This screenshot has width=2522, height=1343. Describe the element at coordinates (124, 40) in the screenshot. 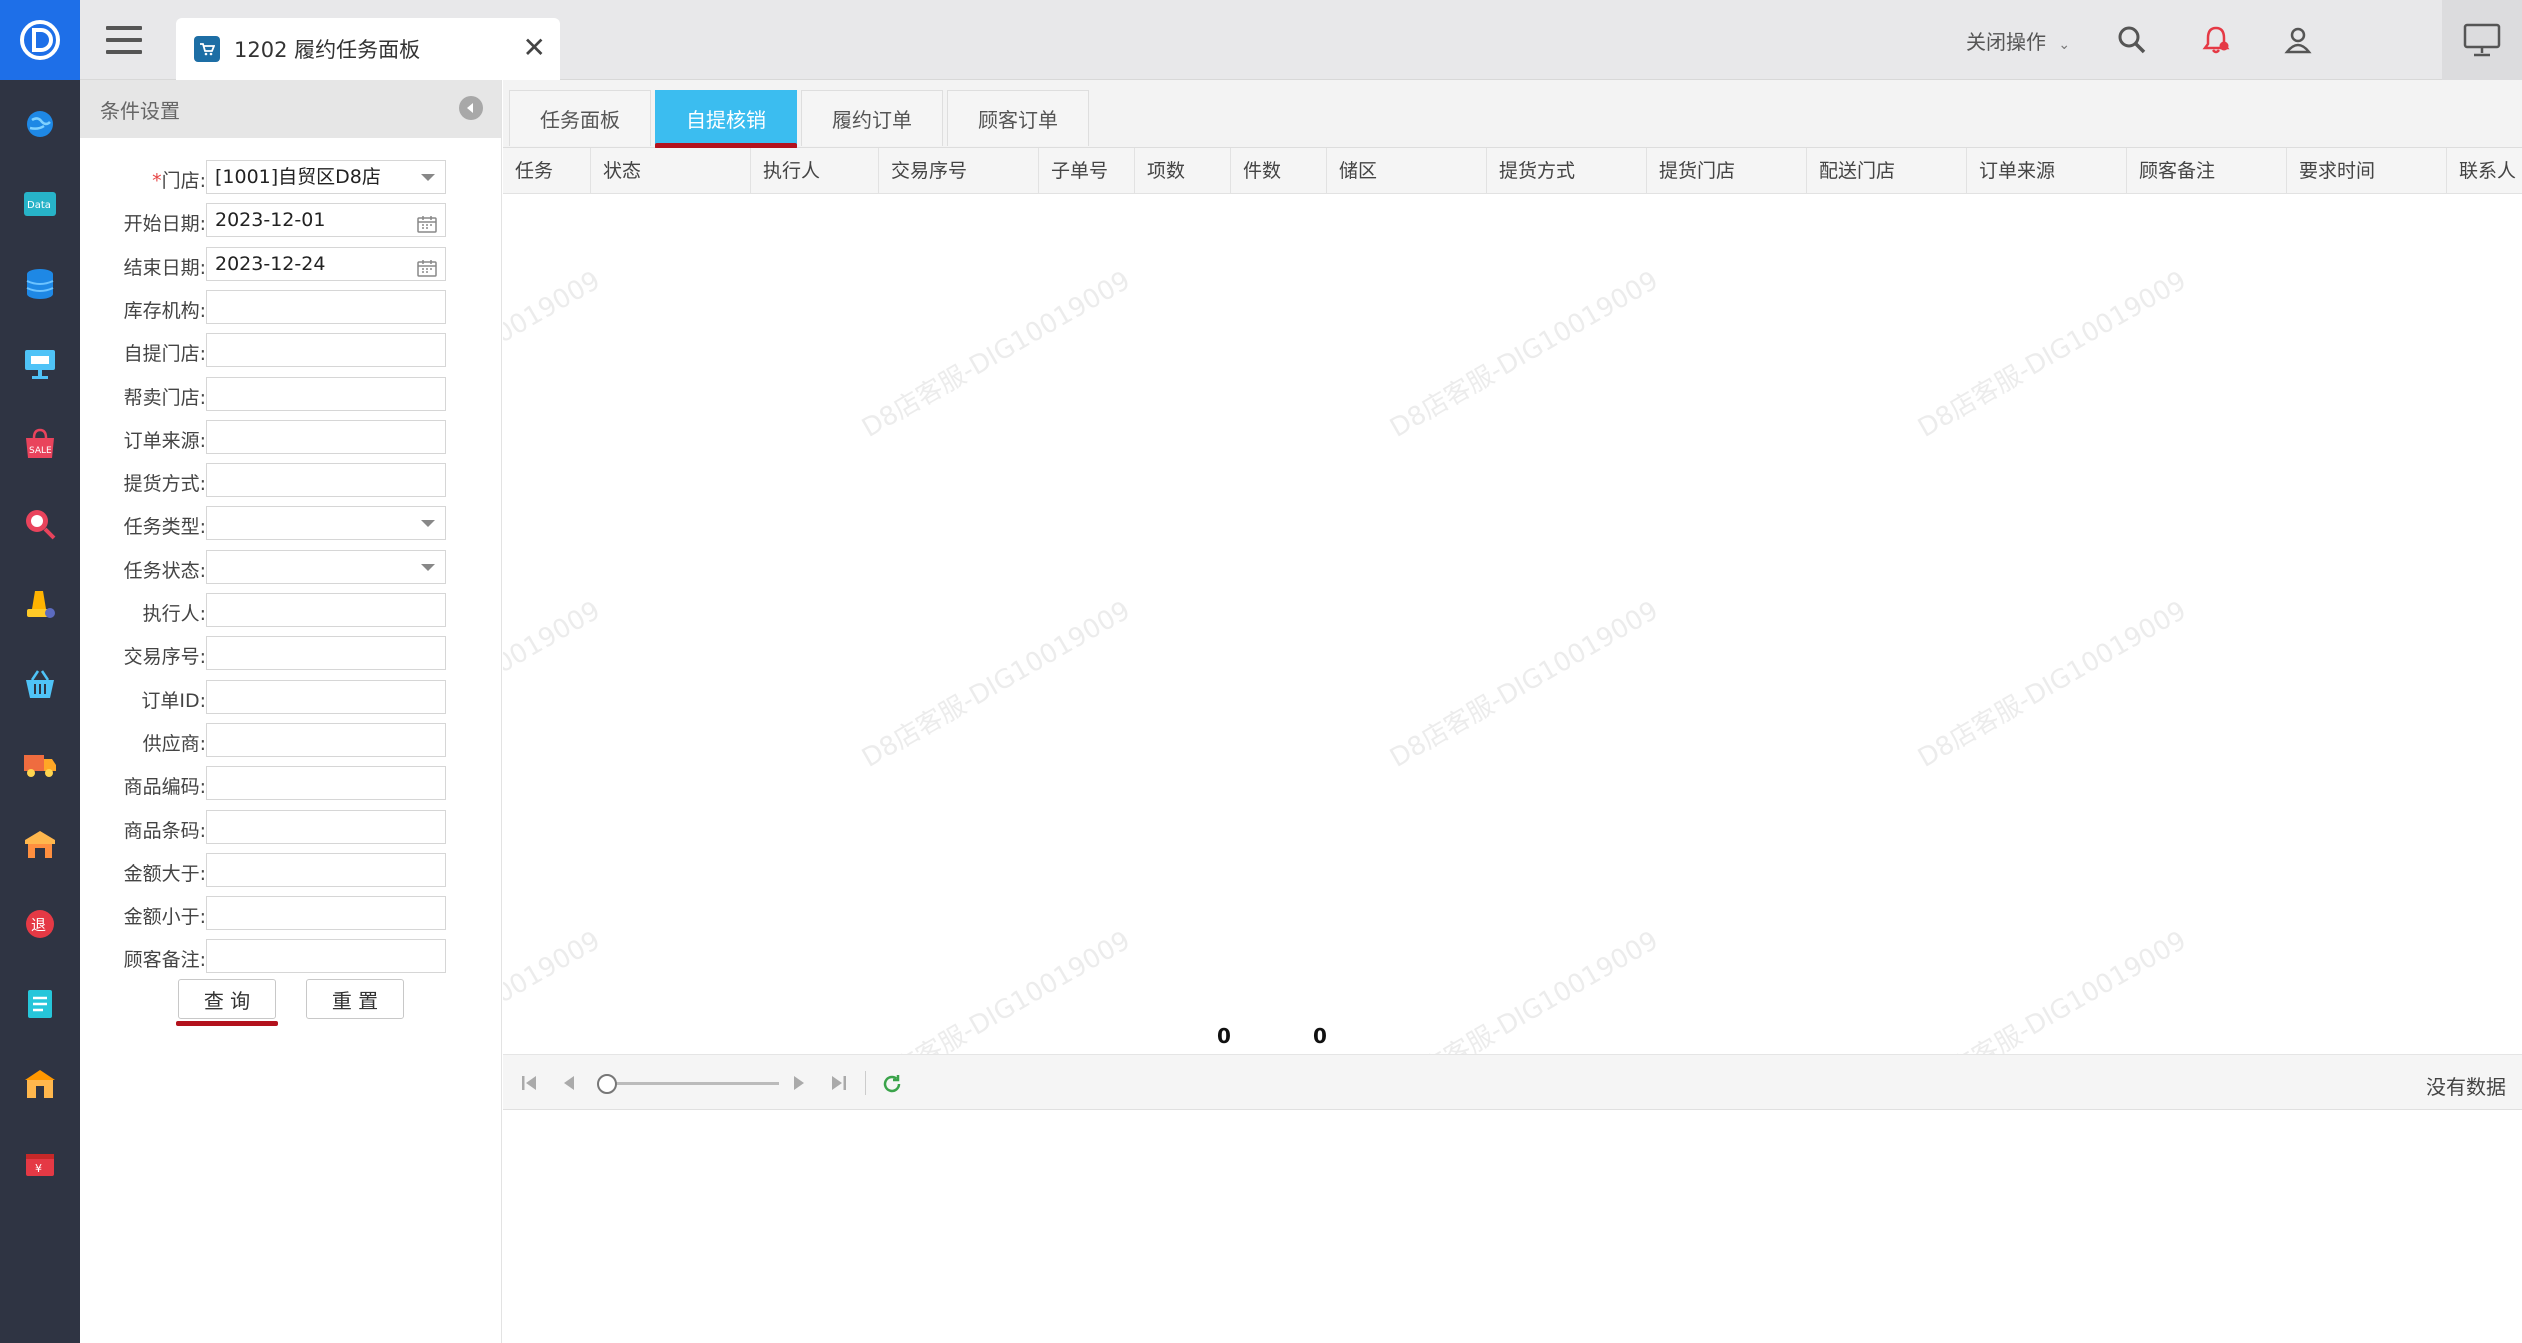

I see `menu-toggle-icon` at that location.